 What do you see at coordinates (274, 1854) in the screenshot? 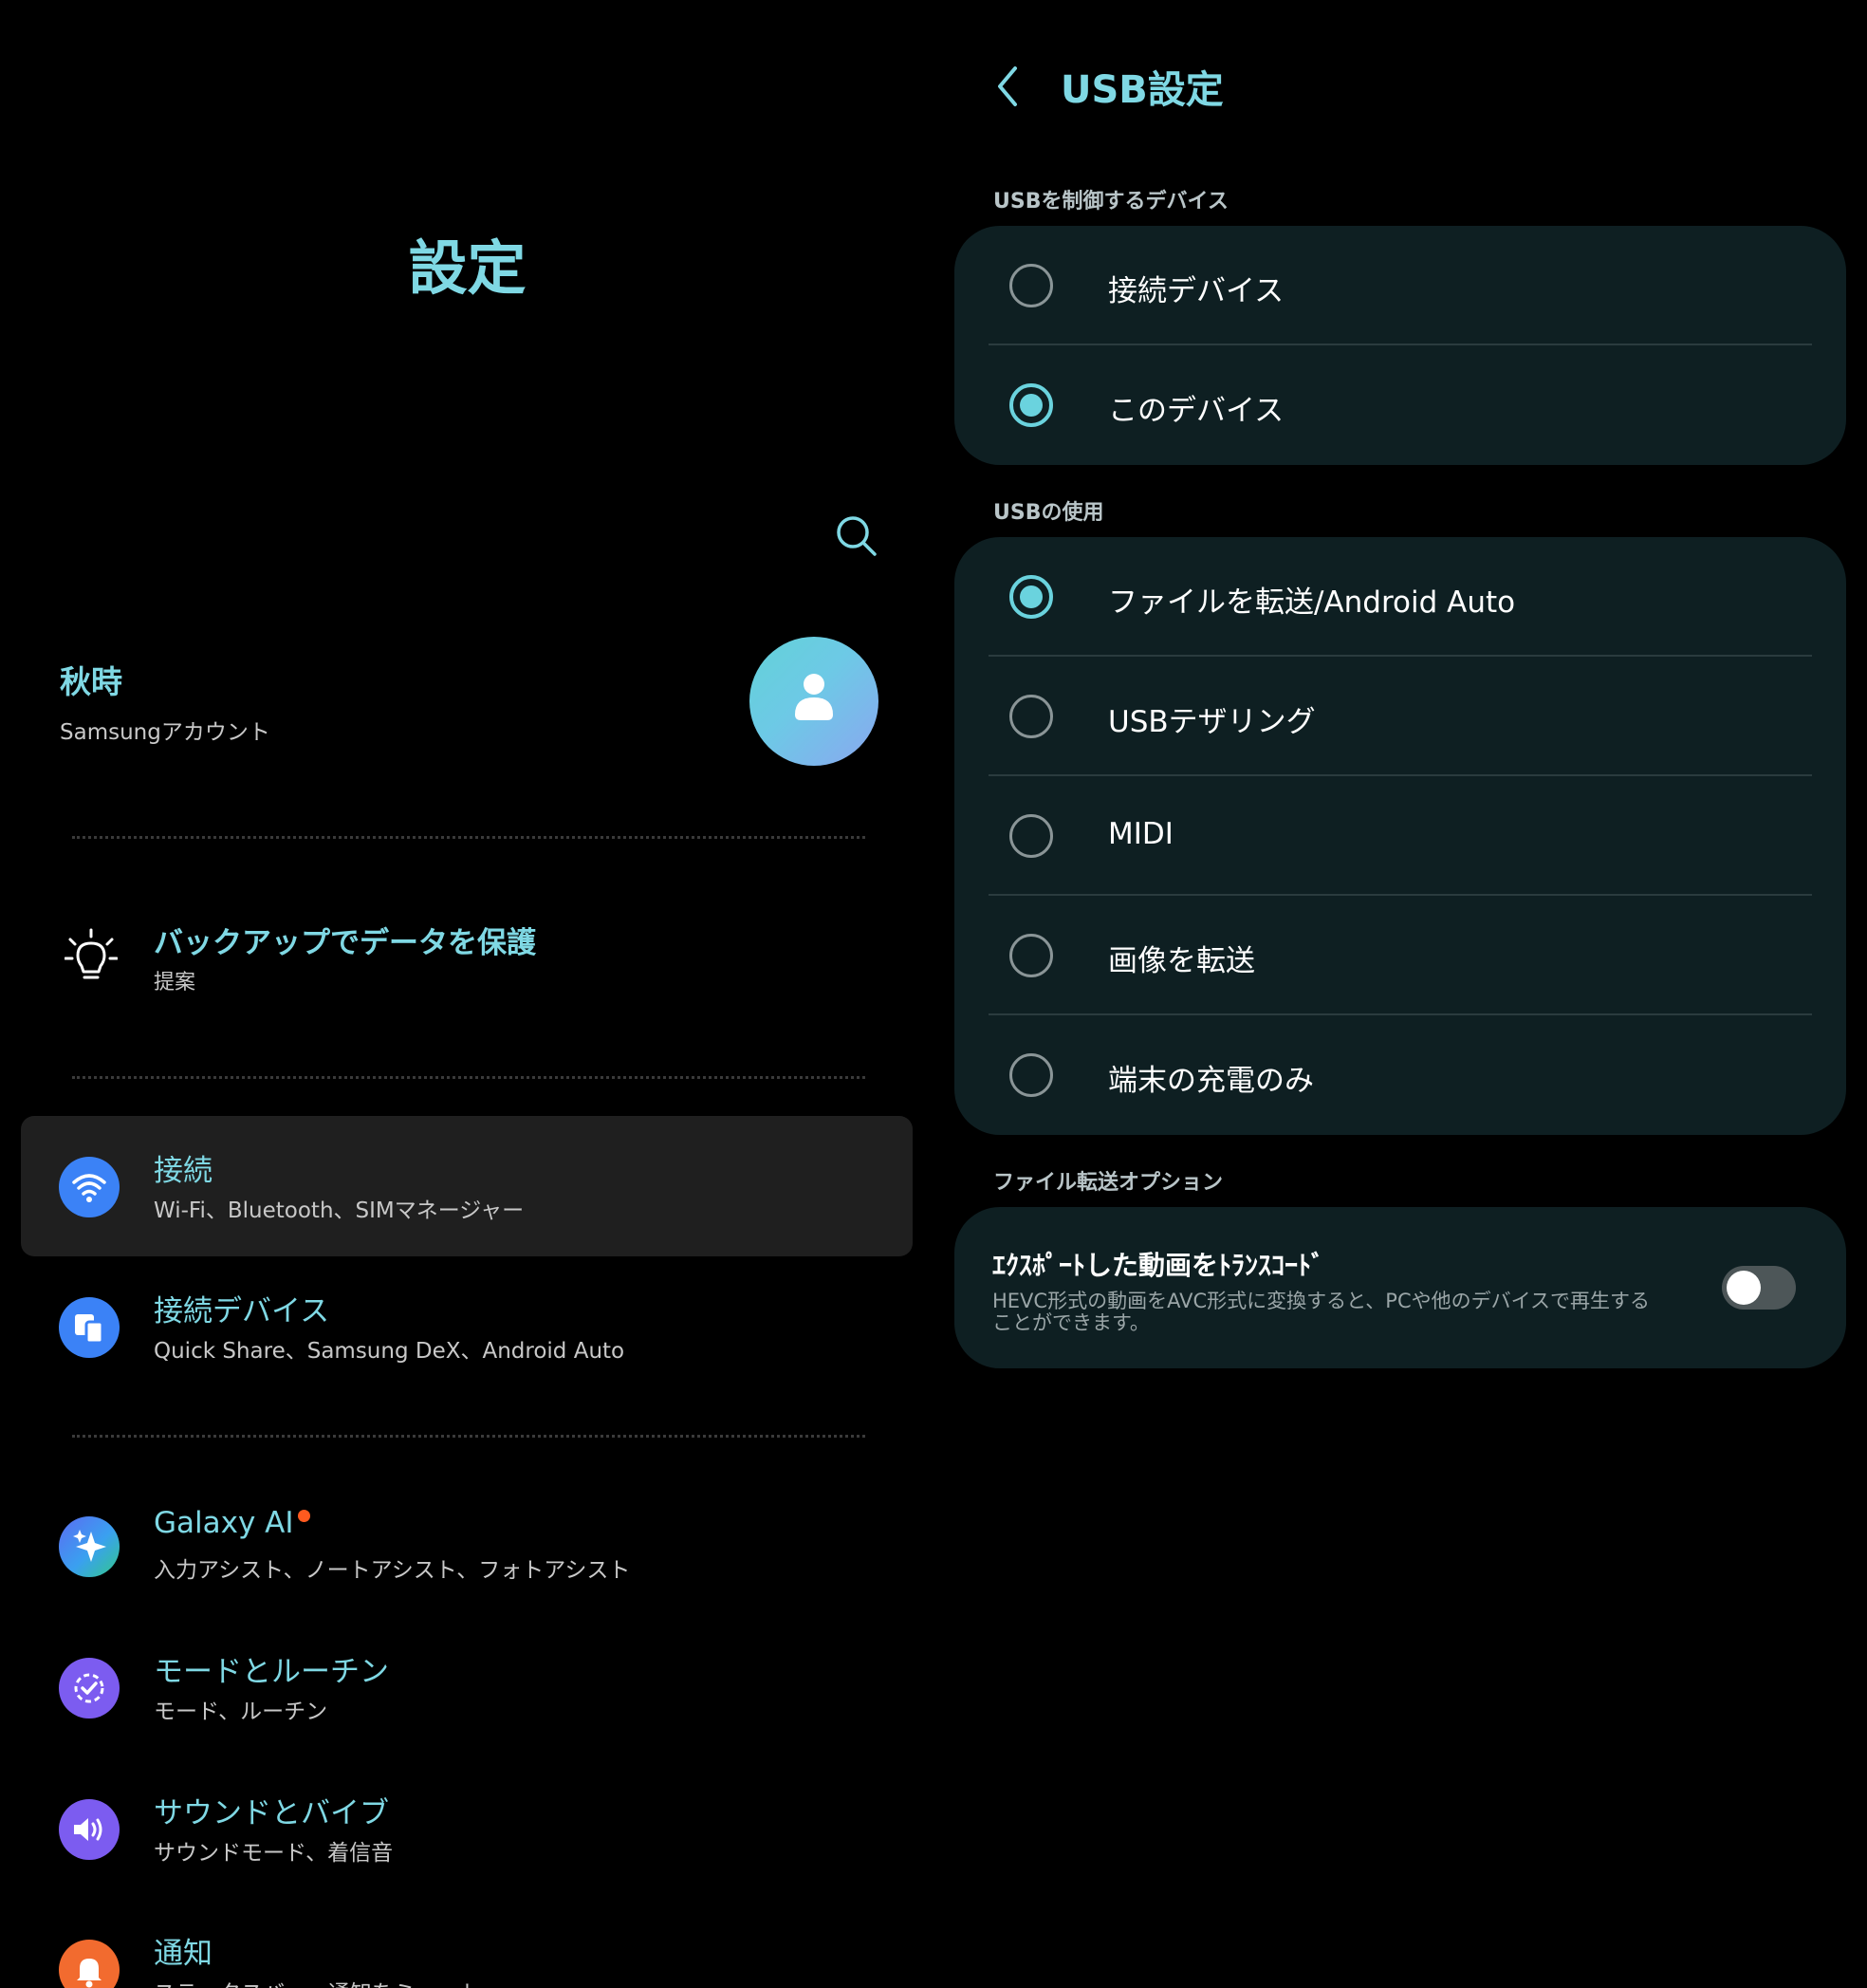
I see `item-subtitle: サウンドモード、着信音` at bounding box center [274, 1854].